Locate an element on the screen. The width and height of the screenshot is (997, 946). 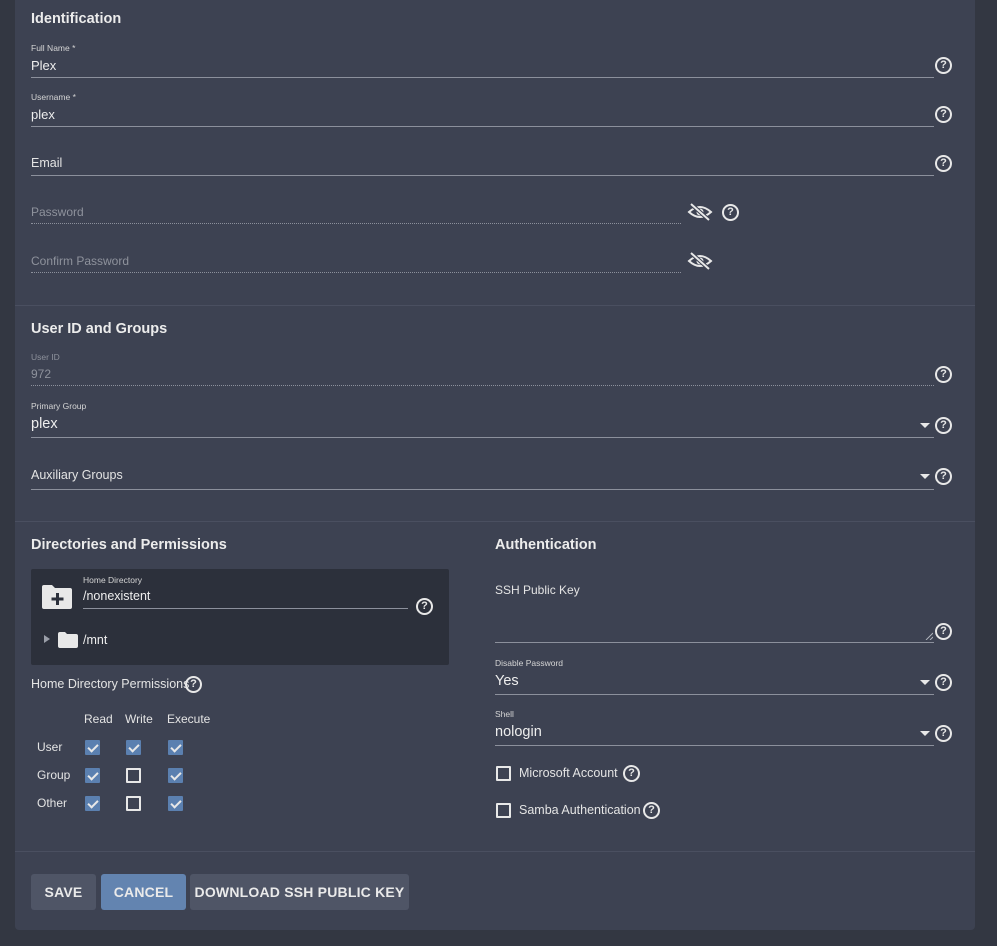
microsoft-account-checkbox is located at coordinates (503, 773).